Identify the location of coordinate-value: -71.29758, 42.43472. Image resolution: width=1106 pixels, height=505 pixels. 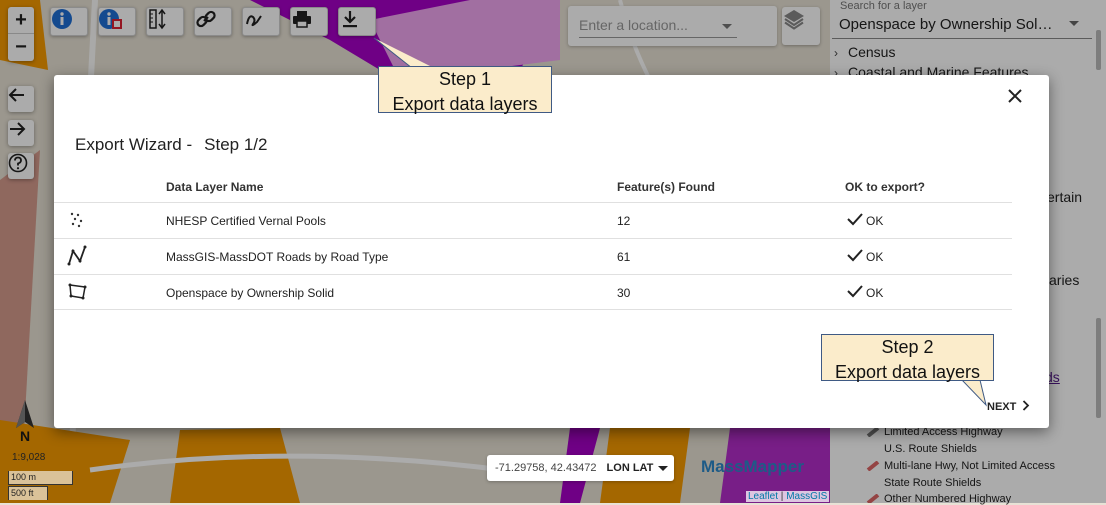
(546, 468).